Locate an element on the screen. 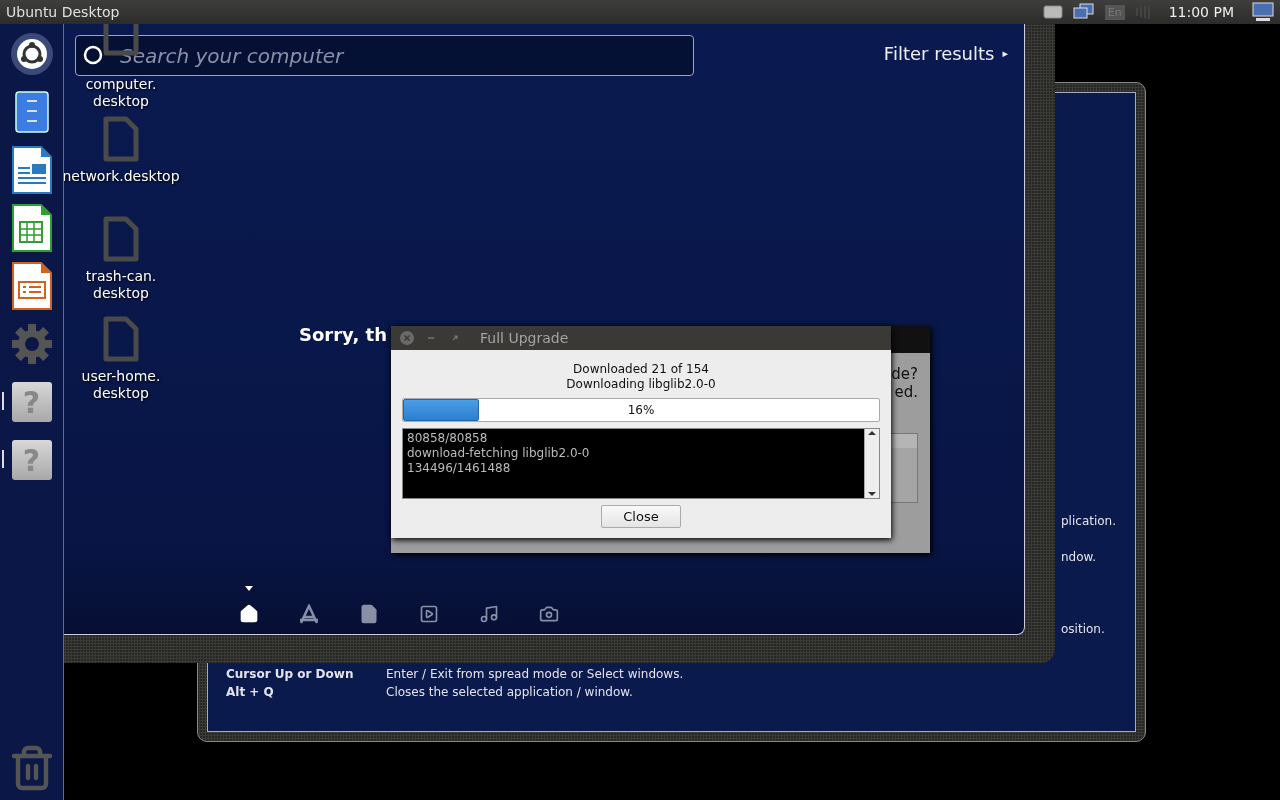  shortcut-description: Enter / Exit from spread mode or Select windows. is located at coordinates (535, 674).